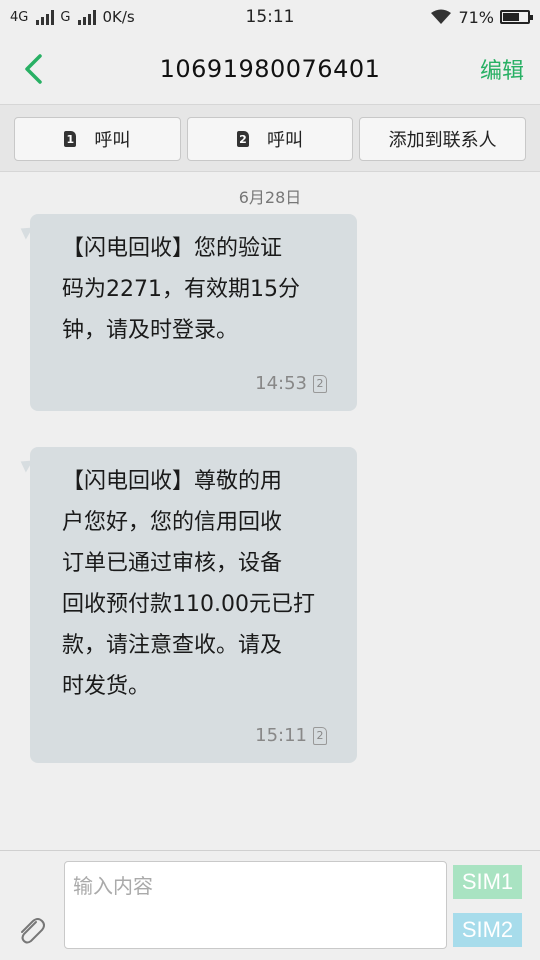  I want to click on attach-button, so click(31, 930).